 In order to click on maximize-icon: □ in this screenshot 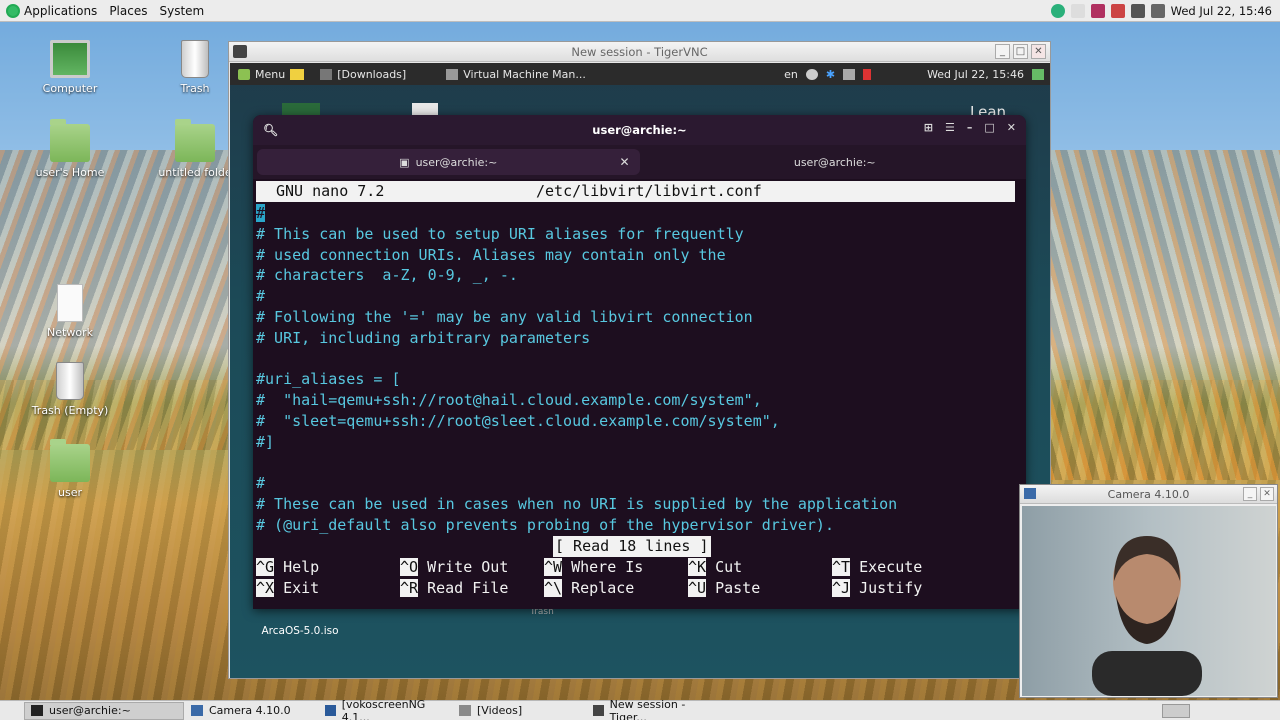, I will do `click(989, 127)`.